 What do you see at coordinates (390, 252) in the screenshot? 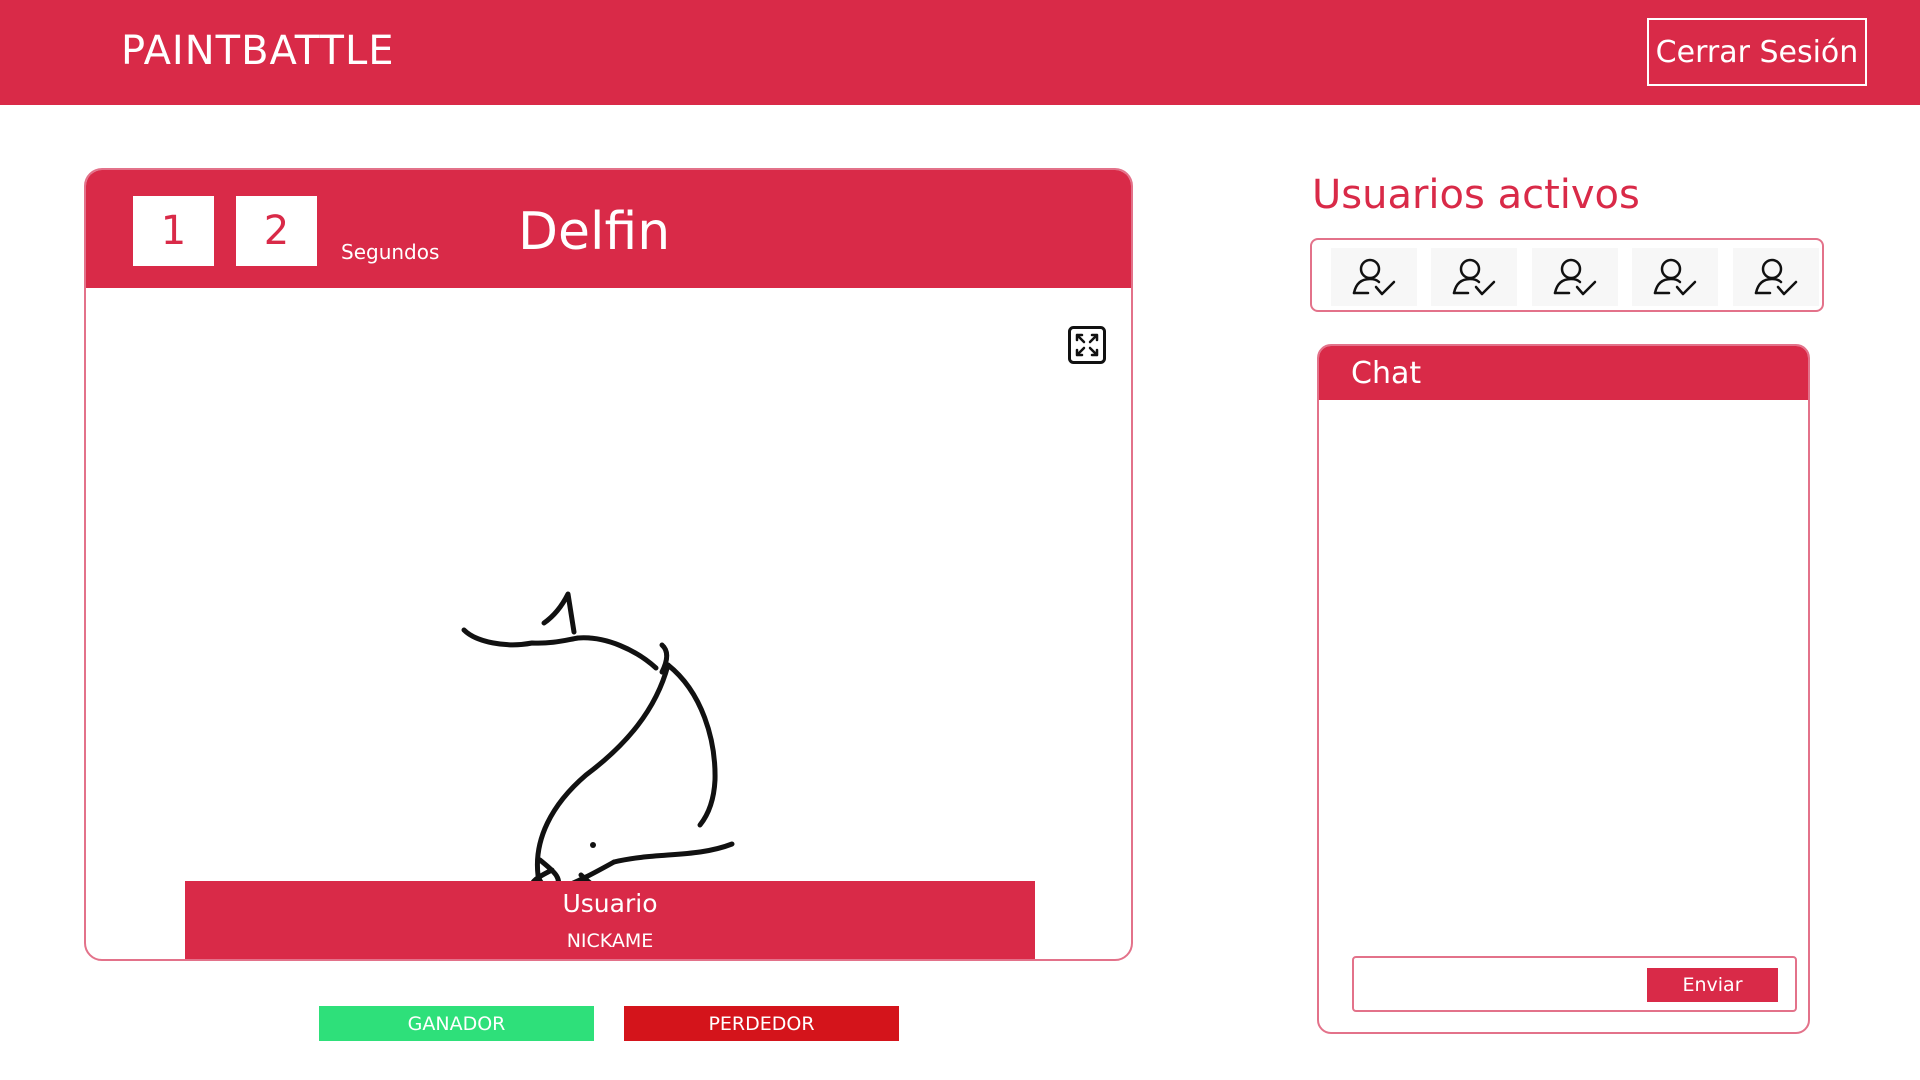
I see `timer-unit-label: Segundos` at bounding box center [390, 252].